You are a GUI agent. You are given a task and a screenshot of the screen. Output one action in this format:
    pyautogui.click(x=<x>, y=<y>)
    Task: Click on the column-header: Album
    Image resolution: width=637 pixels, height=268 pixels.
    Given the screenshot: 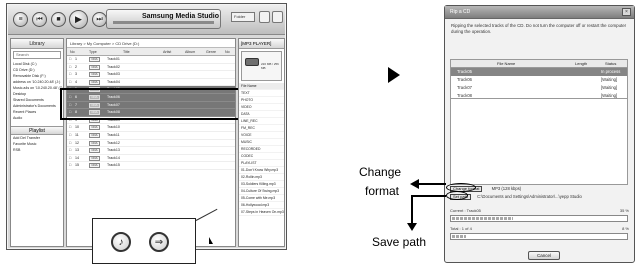 What is the action you would take?
    pyautogui.click(x=190, y=52)
    